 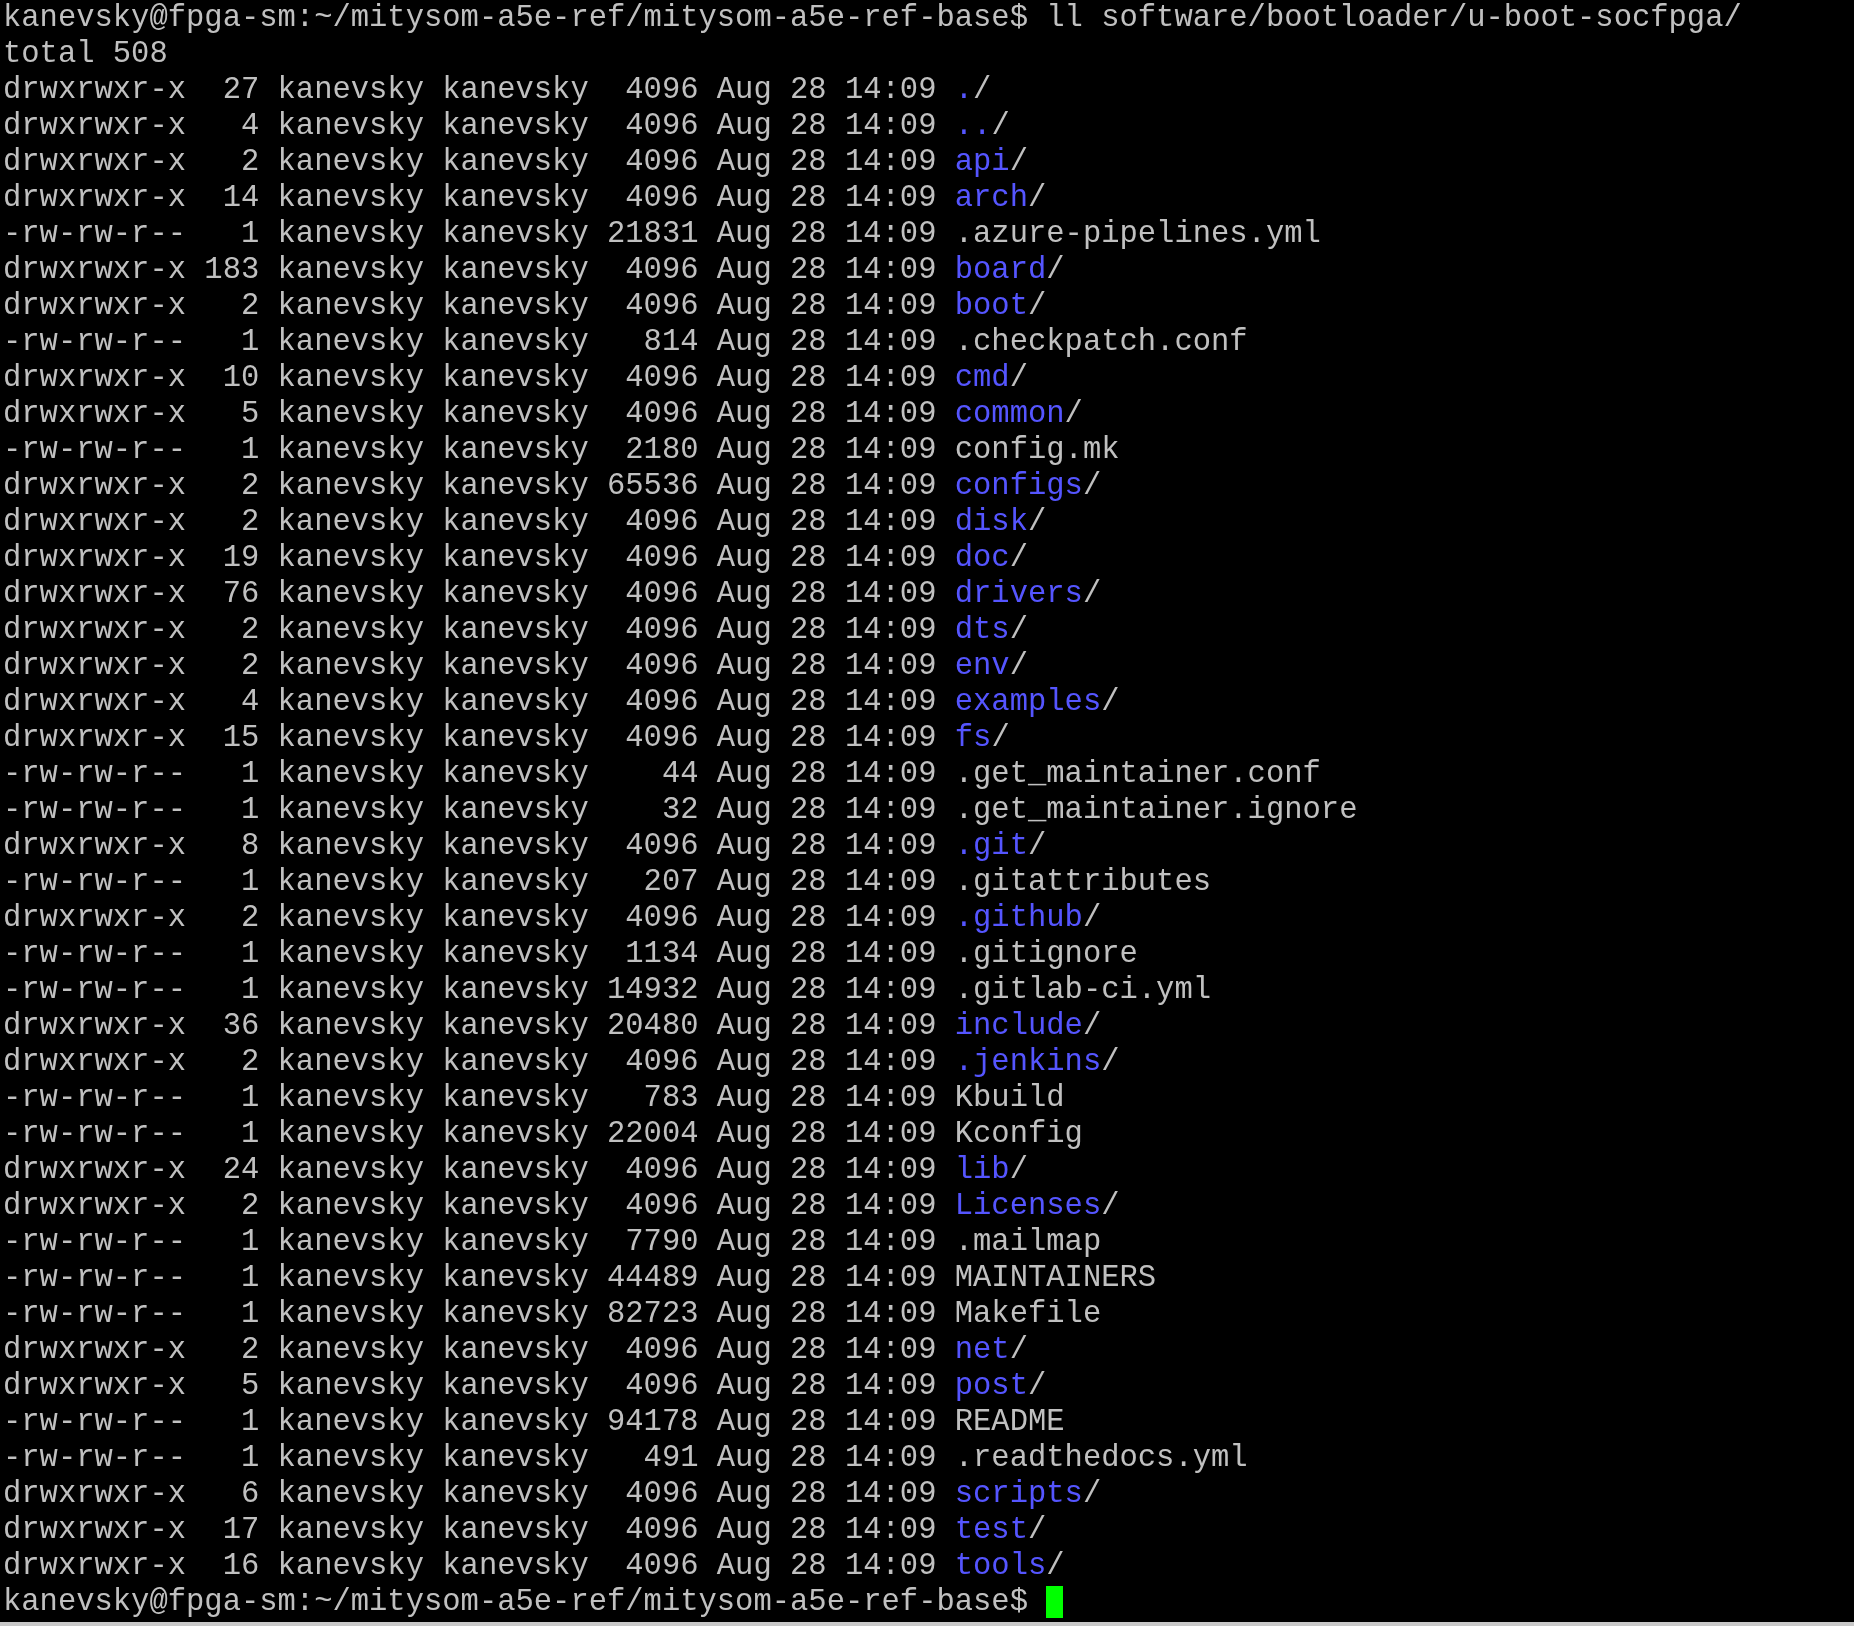 What do you see at coordinates (1082, 882) in the screenshot?
I see `file-name: .gitattributes` at bounding box center [1082, 882].